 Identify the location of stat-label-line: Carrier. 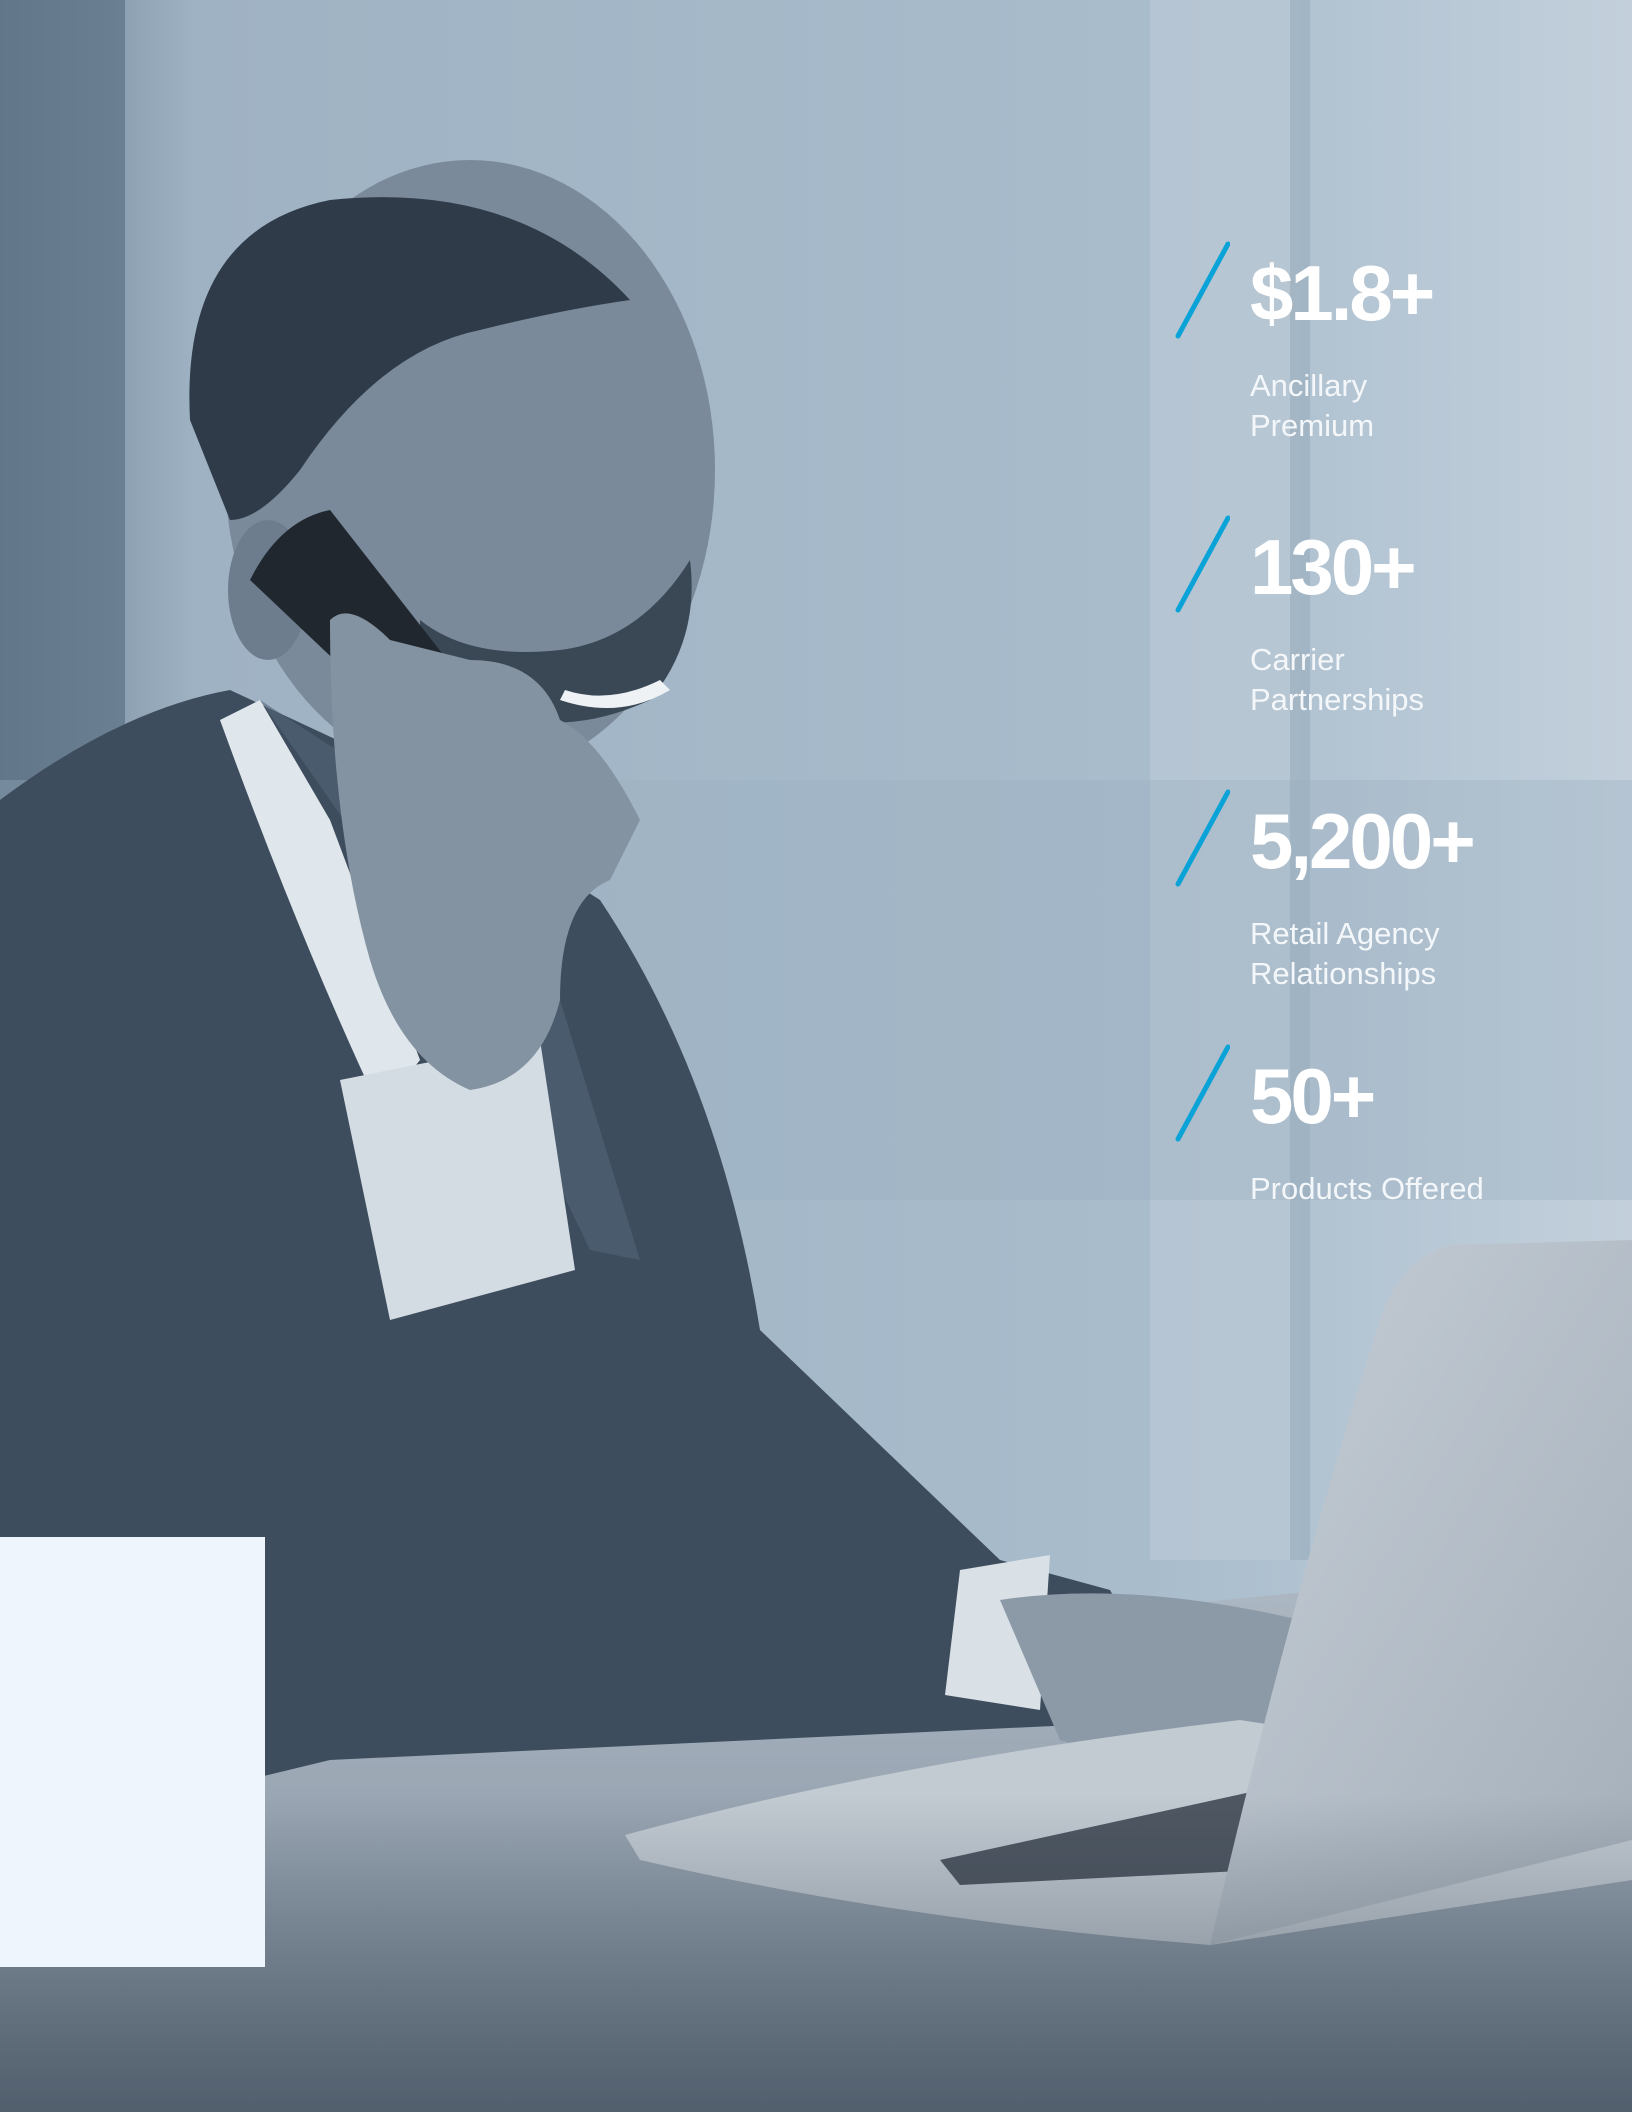
(1297, 659).